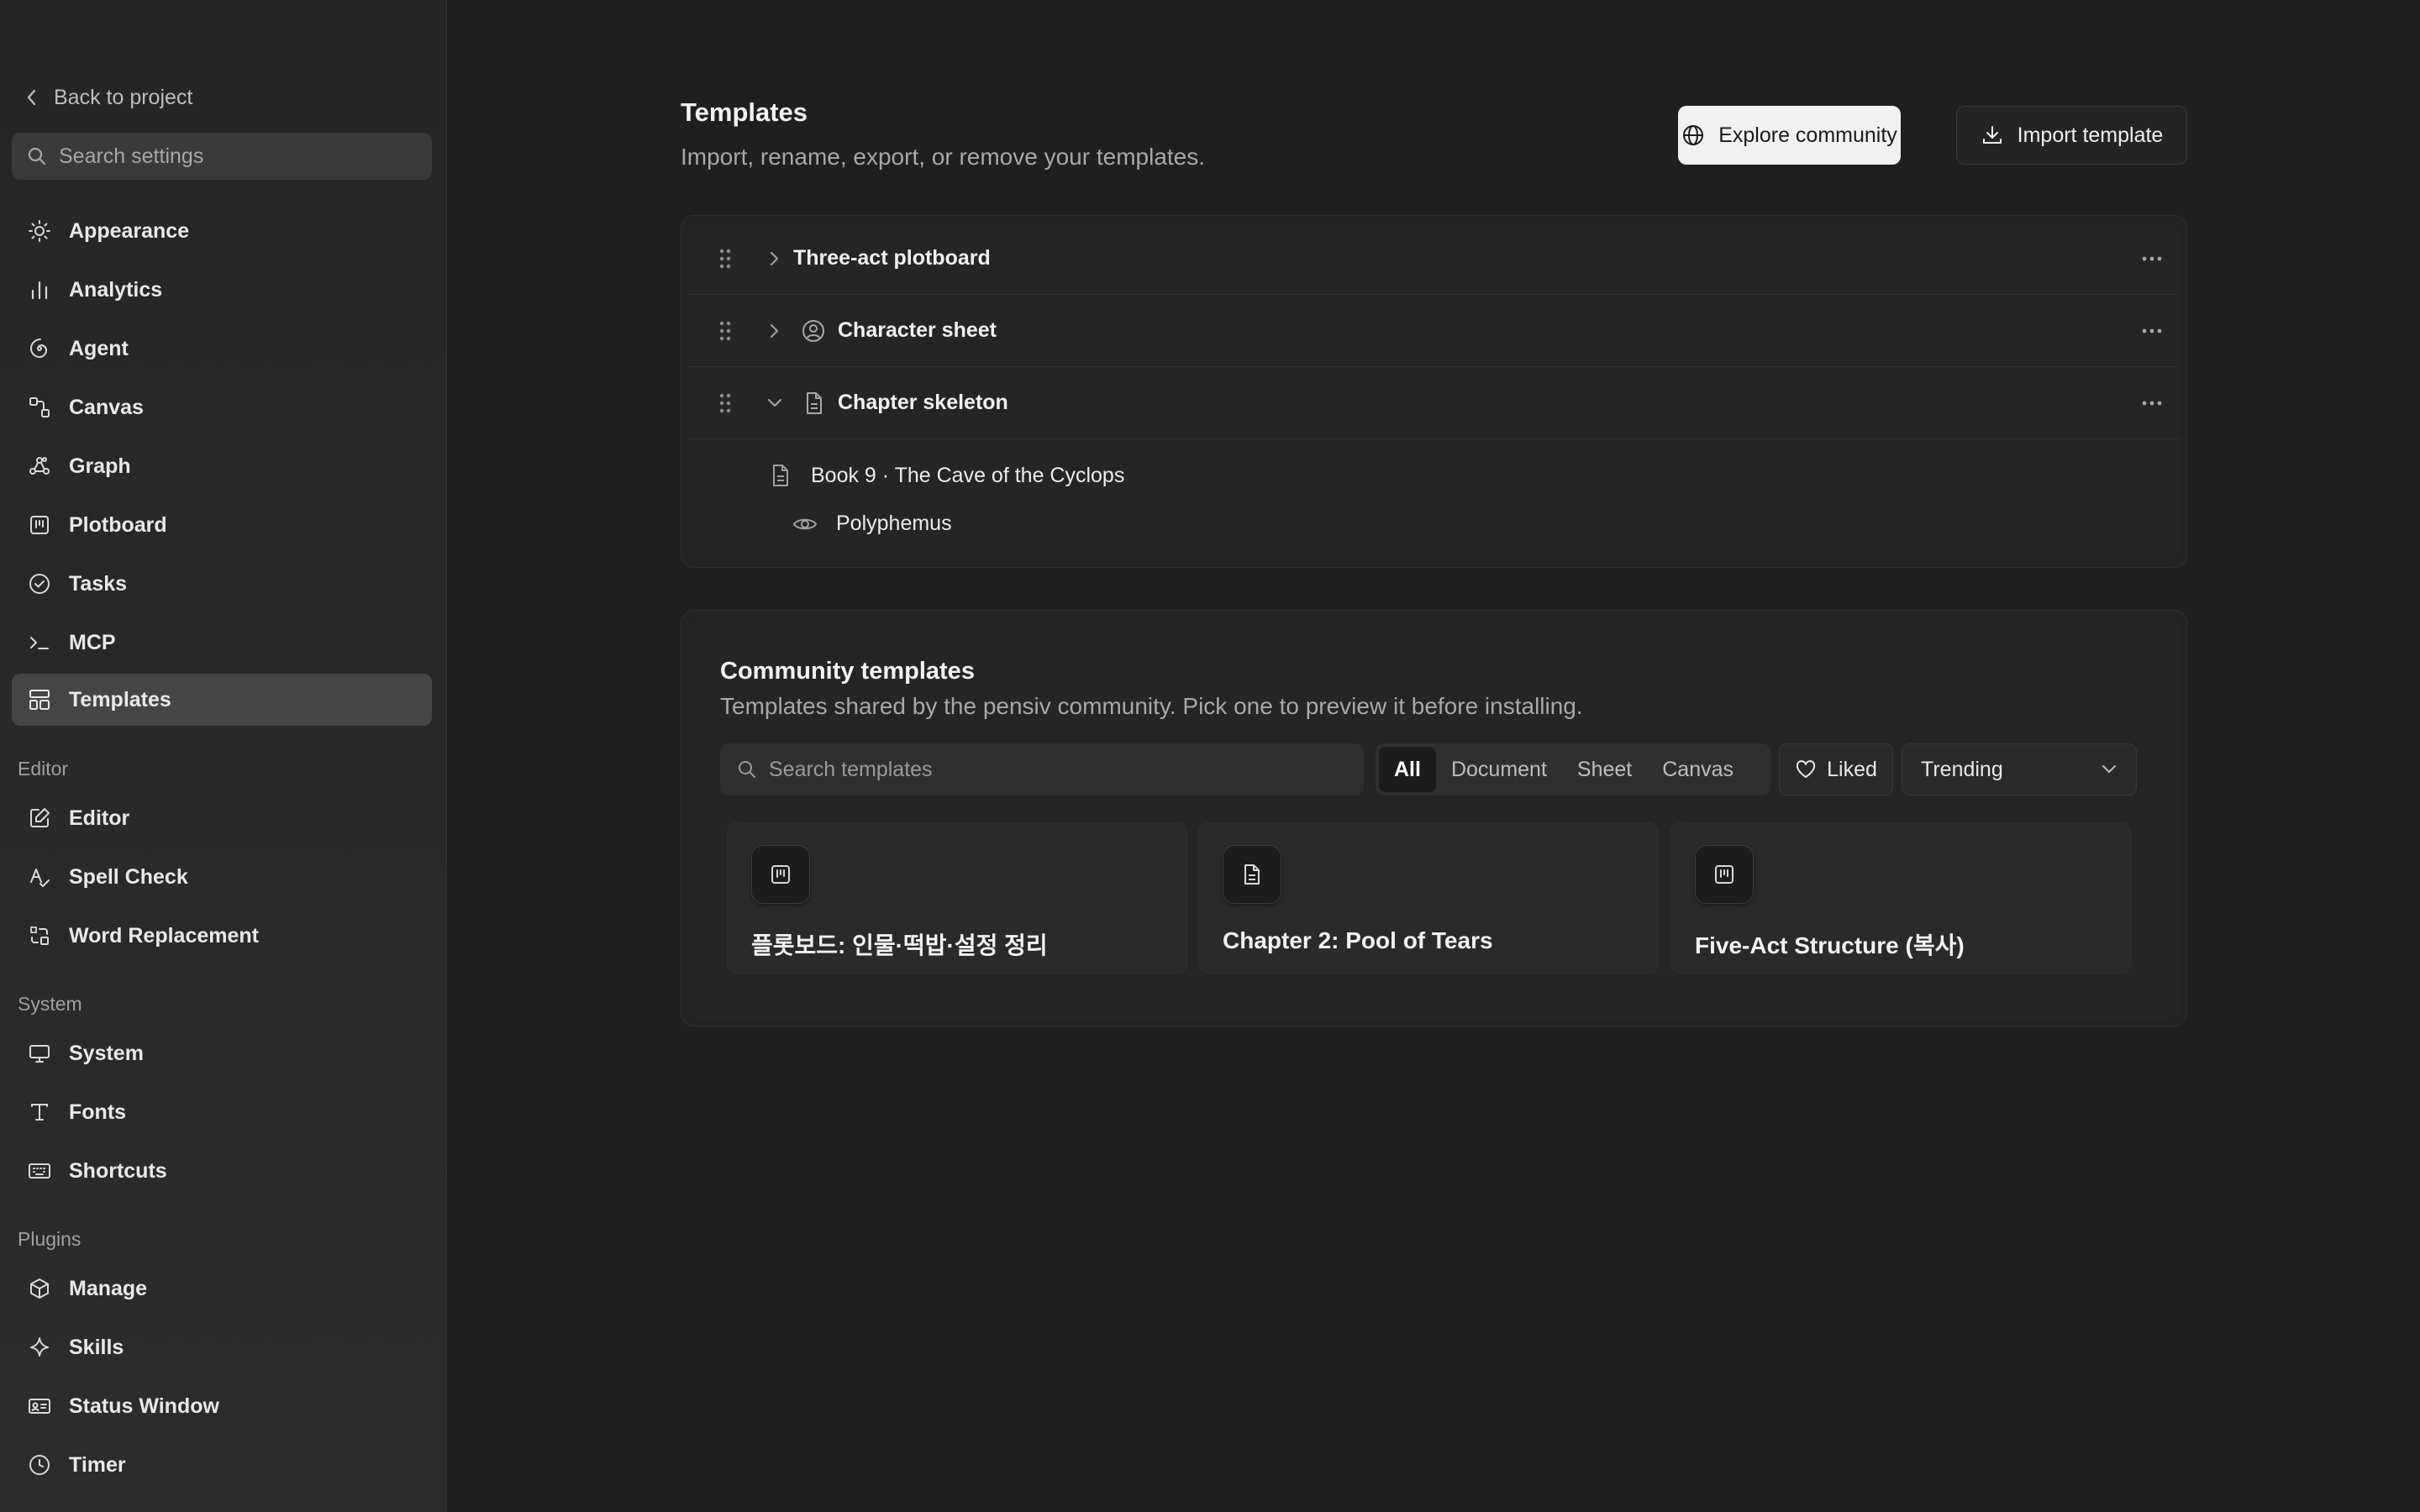  Describe the element at coordinates (744, 112) in the screenshot. I see `page-title: Templates` at that location.